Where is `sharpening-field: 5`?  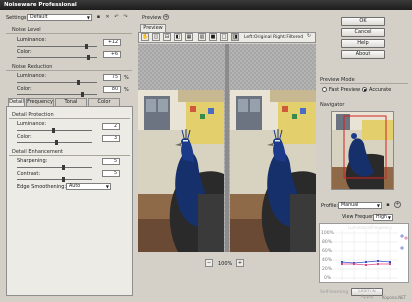 sharpening-field: 5 is located at coordinates (111, 161).